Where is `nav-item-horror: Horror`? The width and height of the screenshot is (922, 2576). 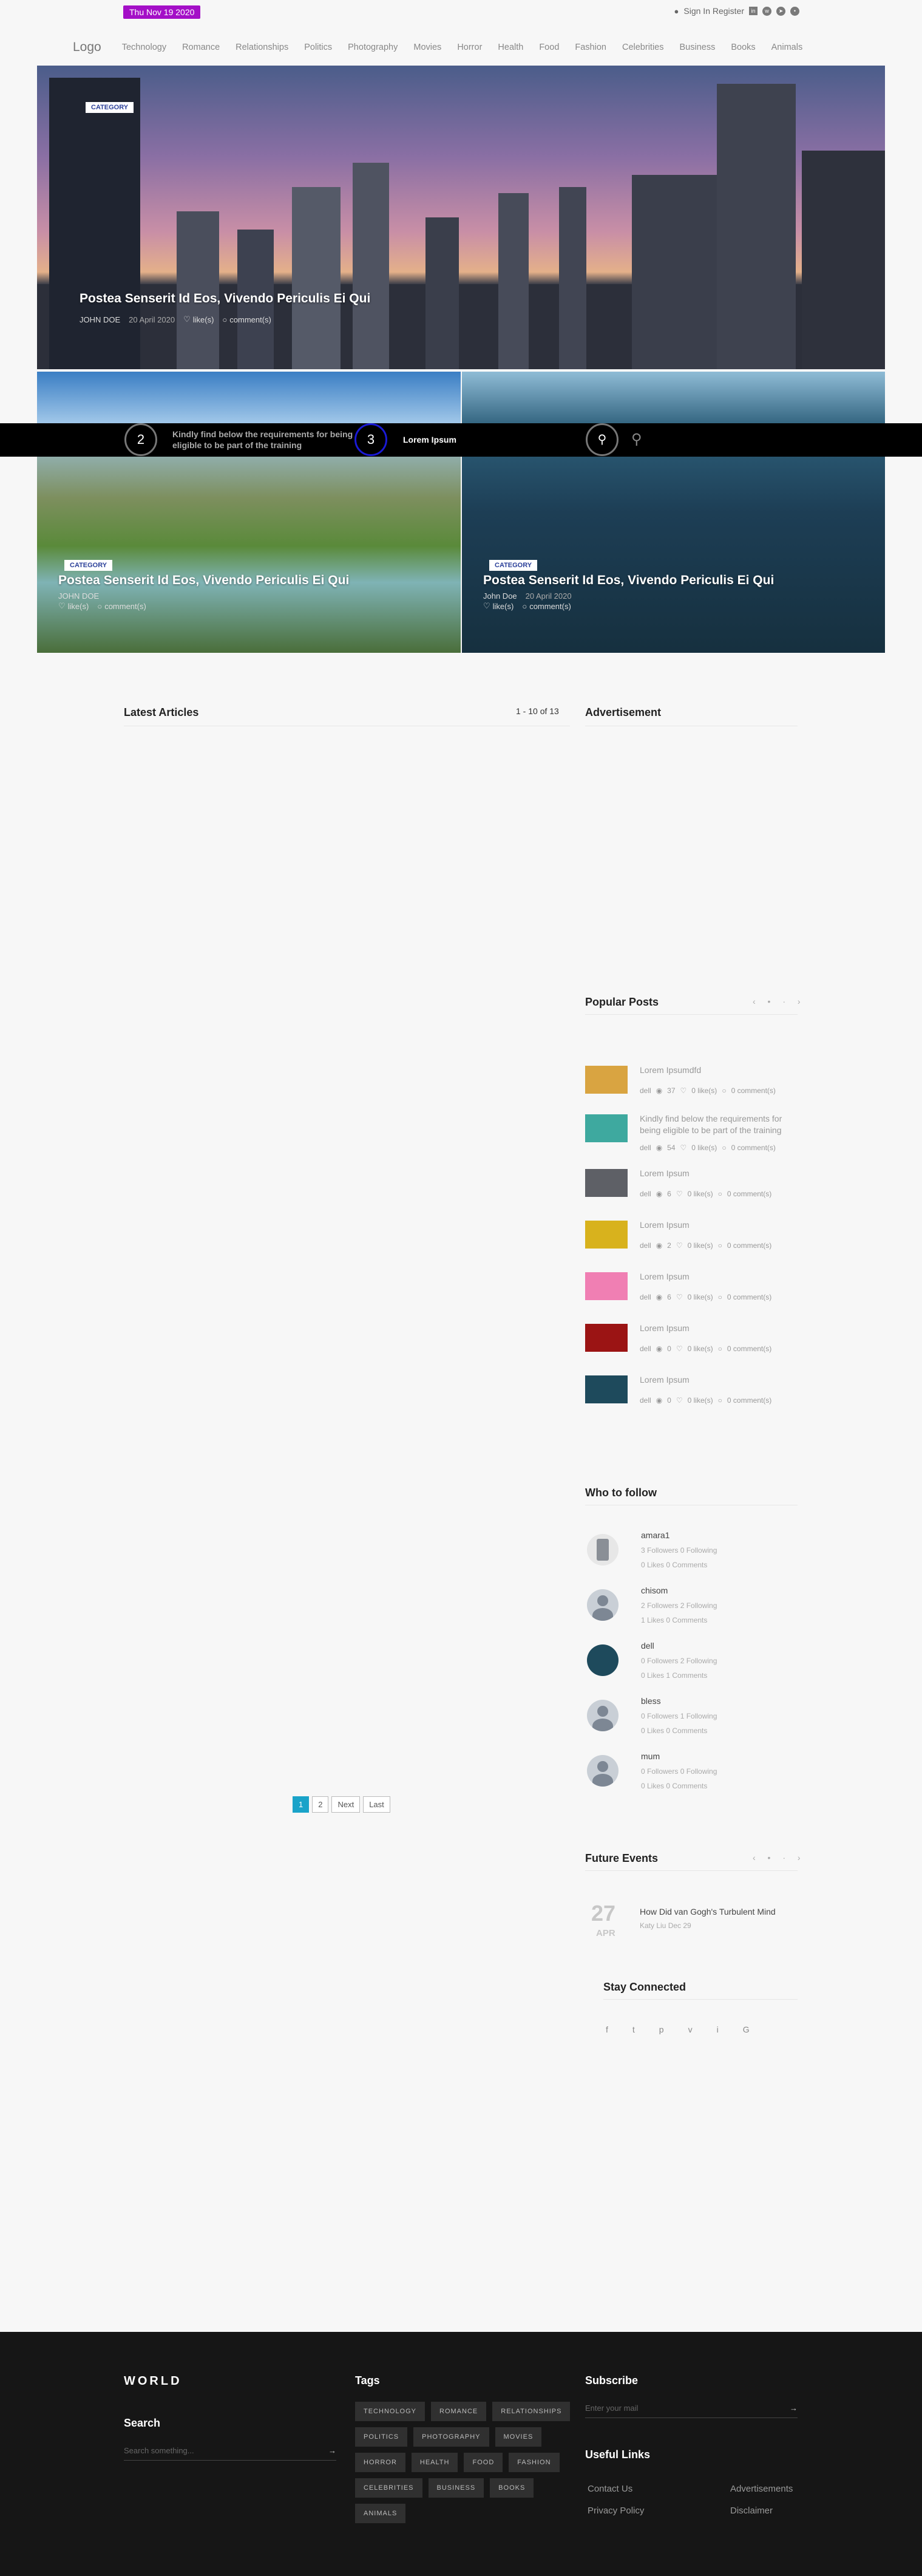
nav-item-horror: Horror is located at coordinates (470, 47).